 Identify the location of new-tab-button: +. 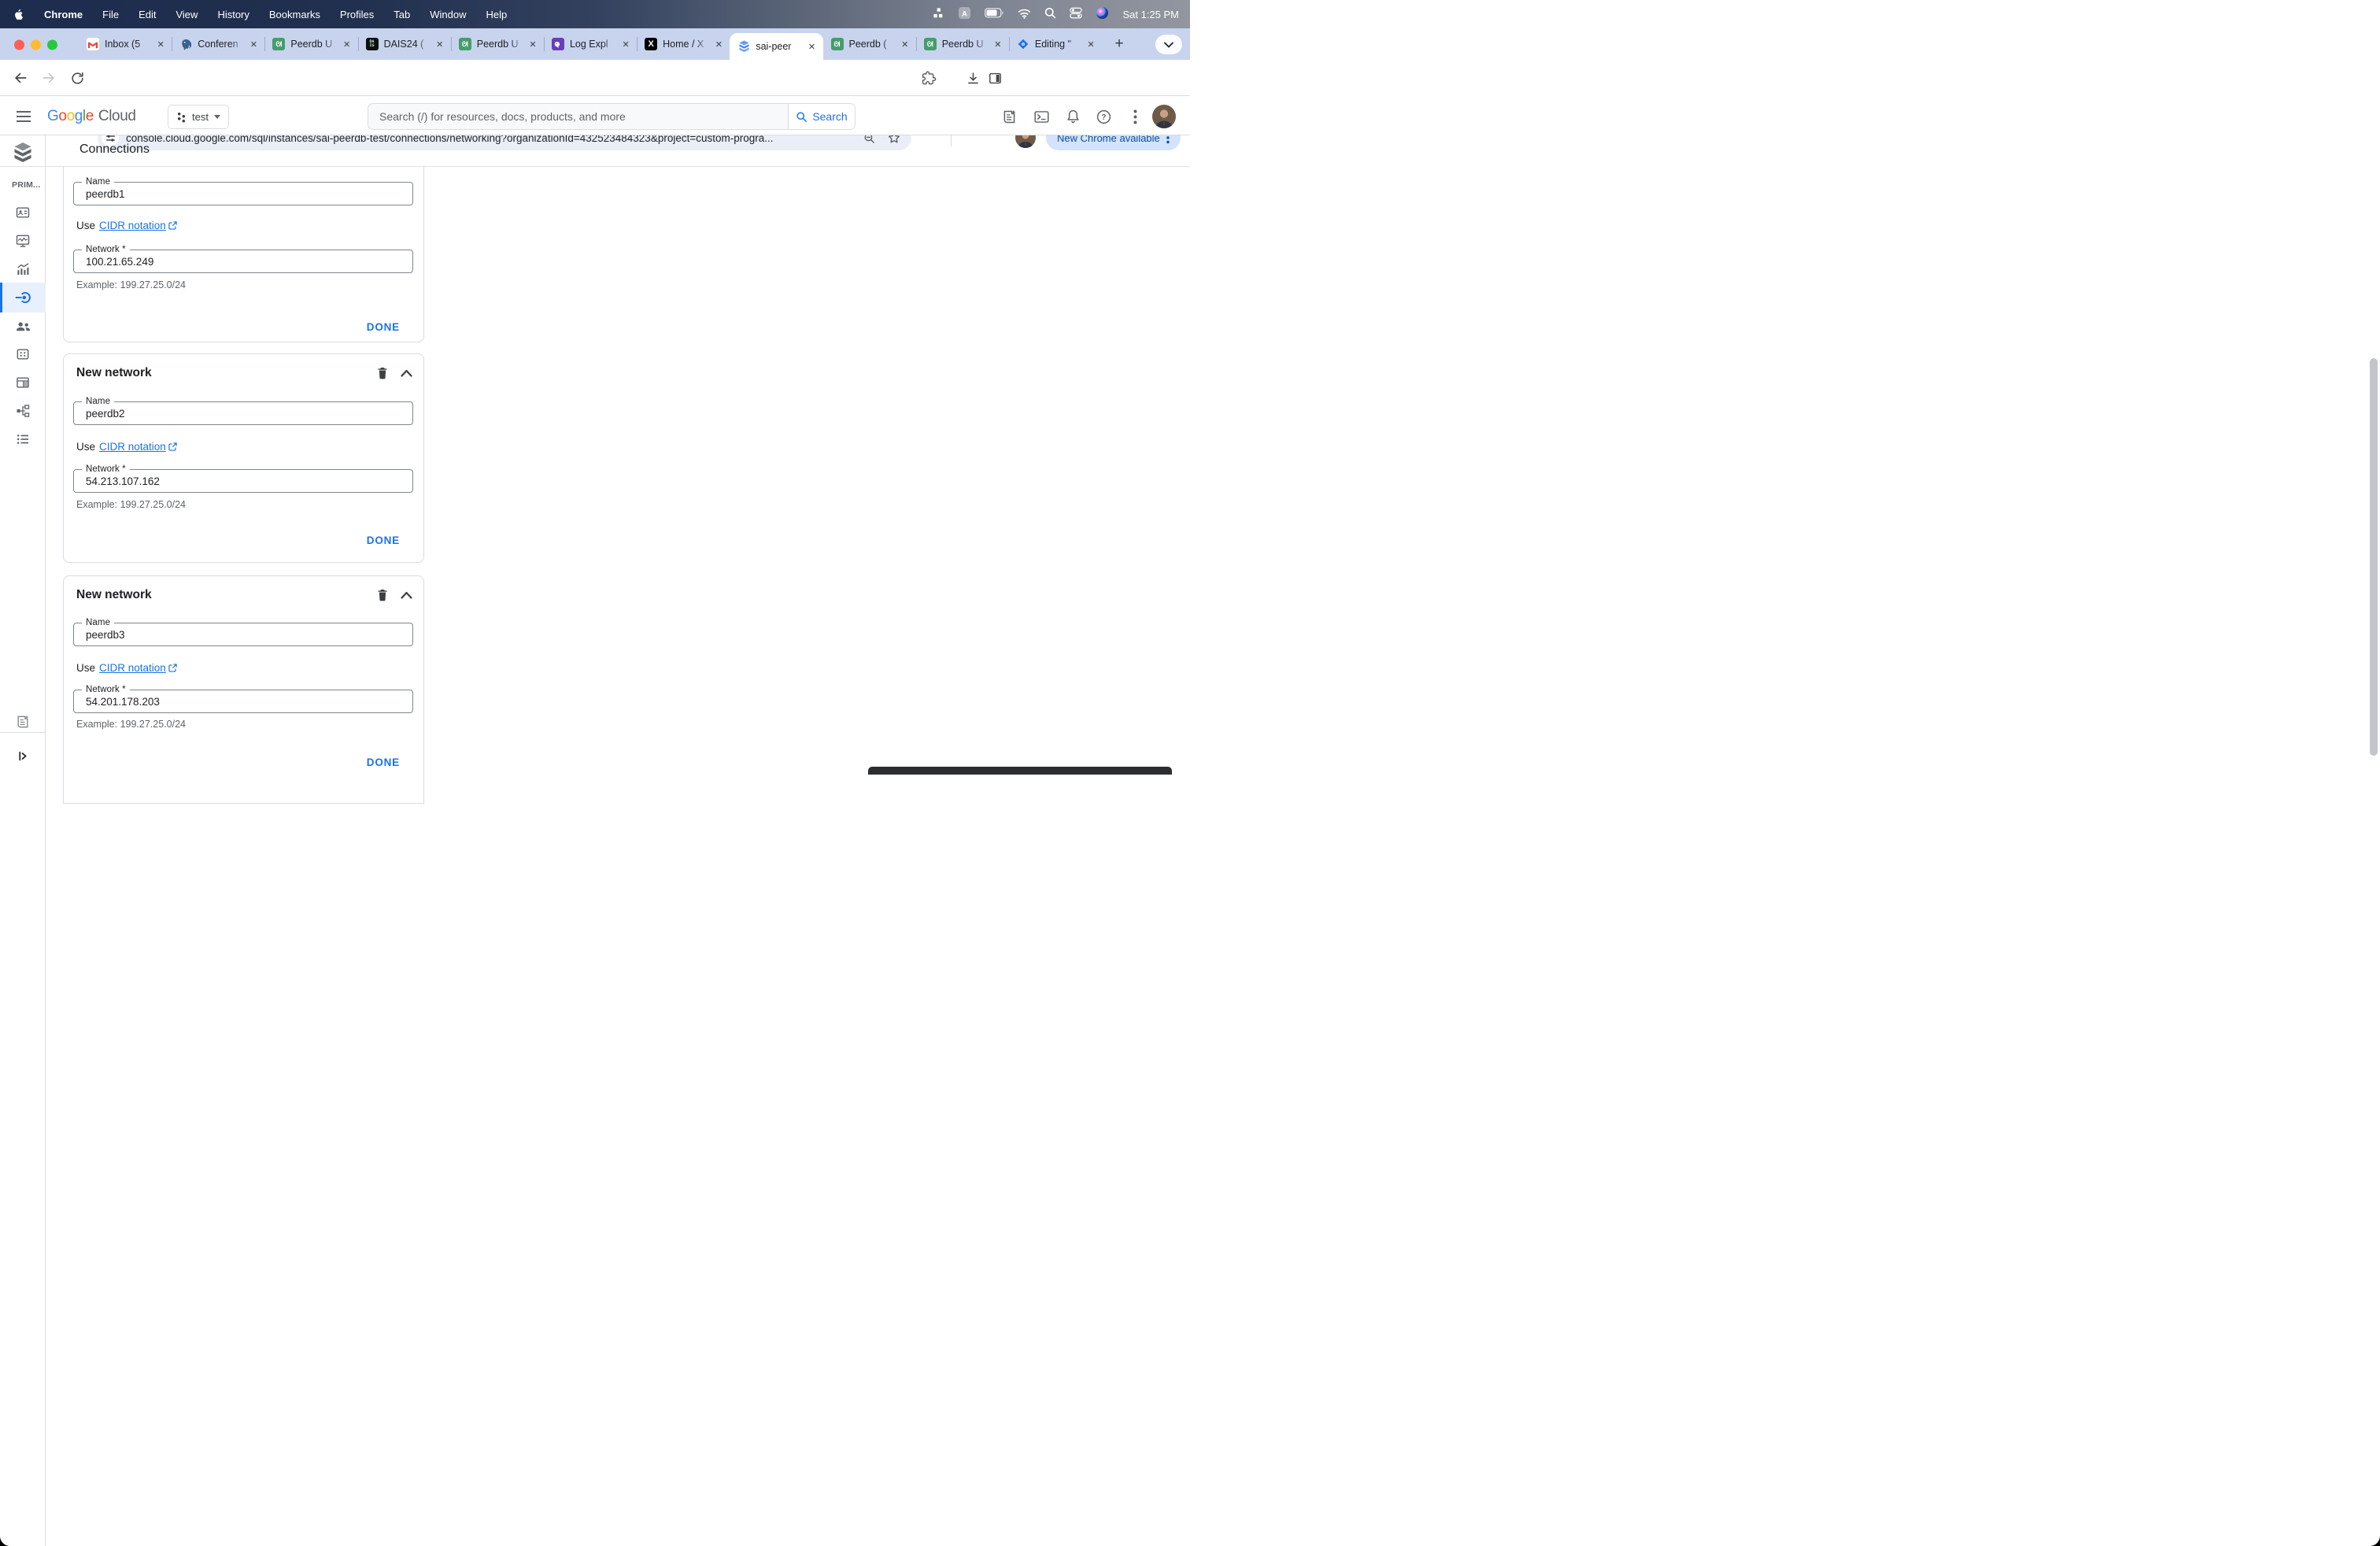
(1119, 44).